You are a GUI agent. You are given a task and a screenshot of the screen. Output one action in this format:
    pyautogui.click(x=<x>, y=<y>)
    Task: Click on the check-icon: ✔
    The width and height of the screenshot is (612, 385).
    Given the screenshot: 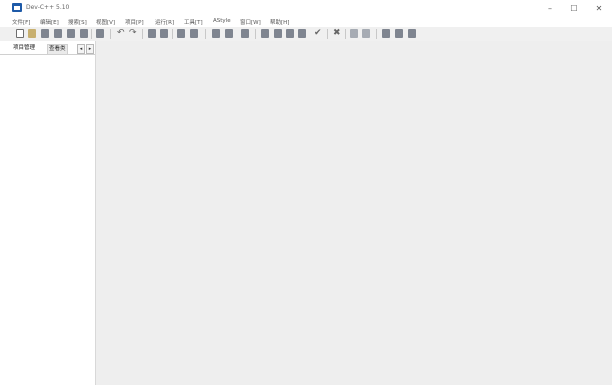 What is the action you would take?
    pyautogui.click(x=318, y=33)
    